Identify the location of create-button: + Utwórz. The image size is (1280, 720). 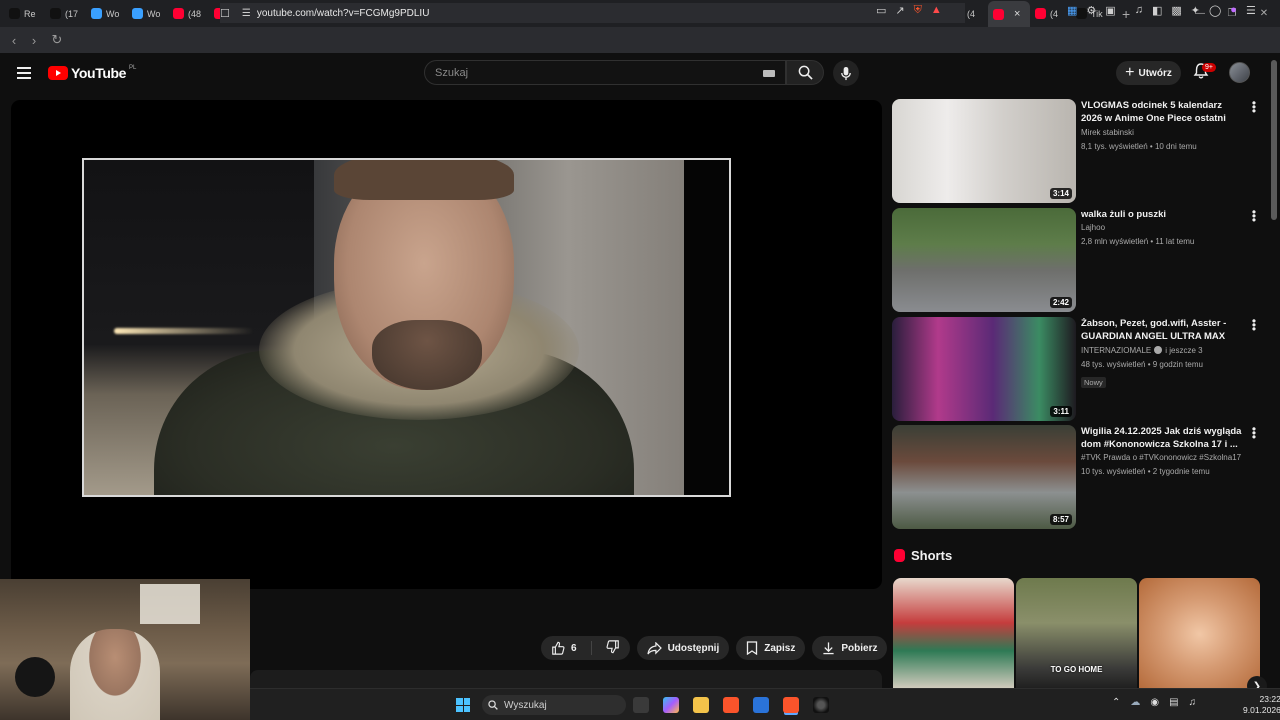
(1148, 73).